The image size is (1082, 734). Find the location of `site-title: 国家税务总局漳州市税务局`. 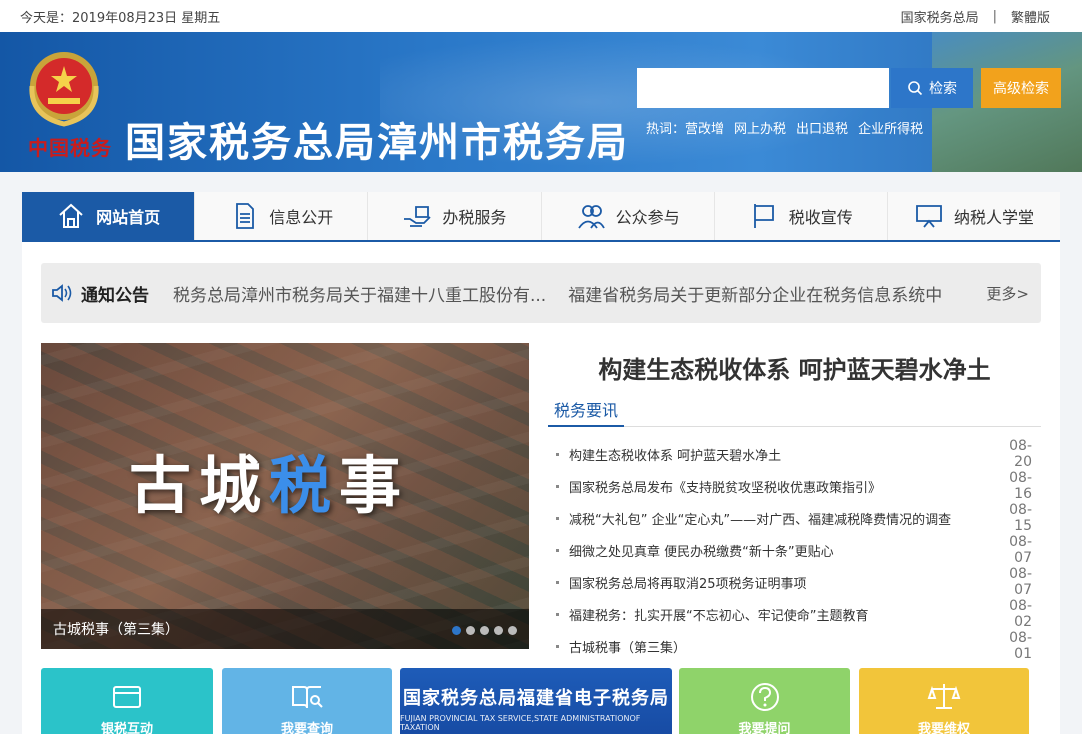

site-title: 国家税务总局漳州市税务局 is located at coordinates (377, 143).